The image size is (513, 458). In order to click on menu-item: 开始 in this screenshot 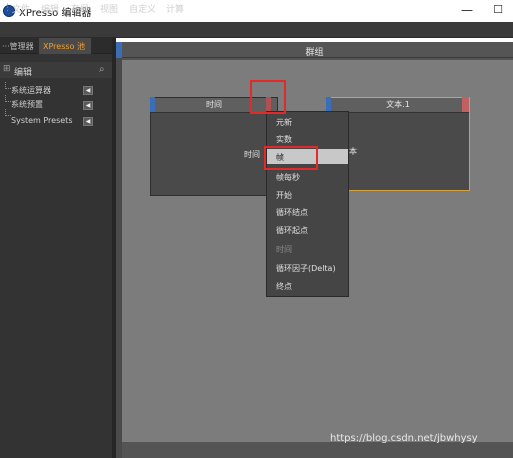, I will do `click(311, 195)`.